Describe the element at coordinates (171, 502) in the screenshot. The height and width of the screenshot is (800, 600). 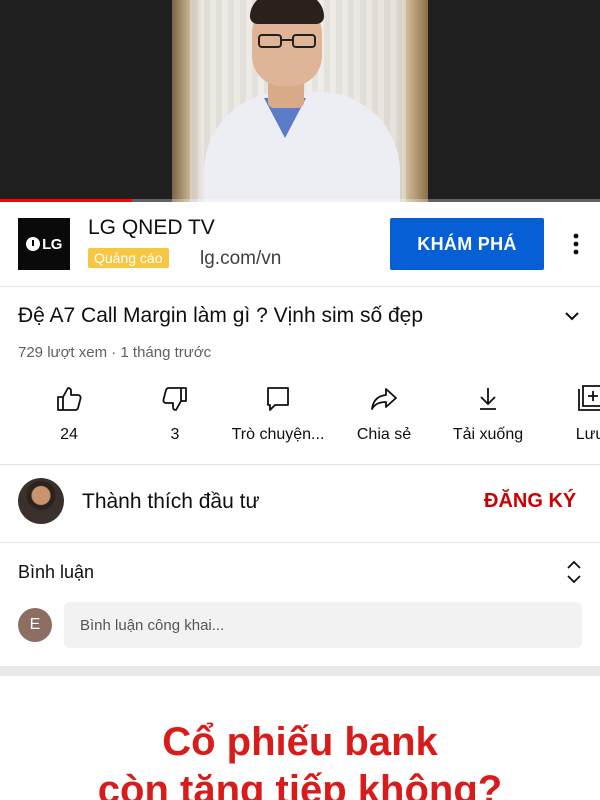
I see `channel-name: Thành thích đầu tư` at that location.